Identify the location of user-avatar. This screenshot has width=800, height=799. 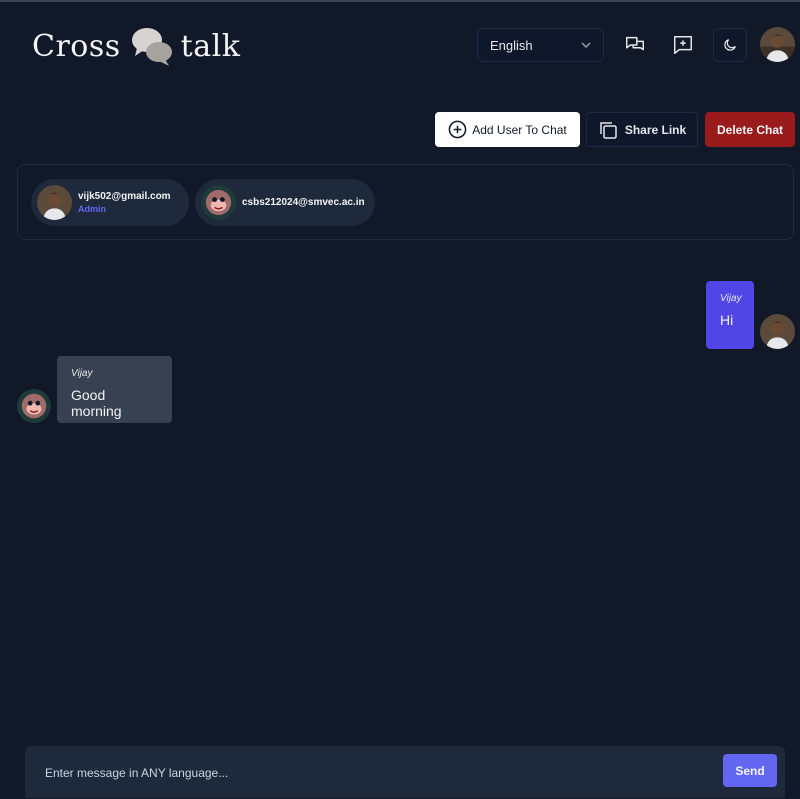
(777, 44).